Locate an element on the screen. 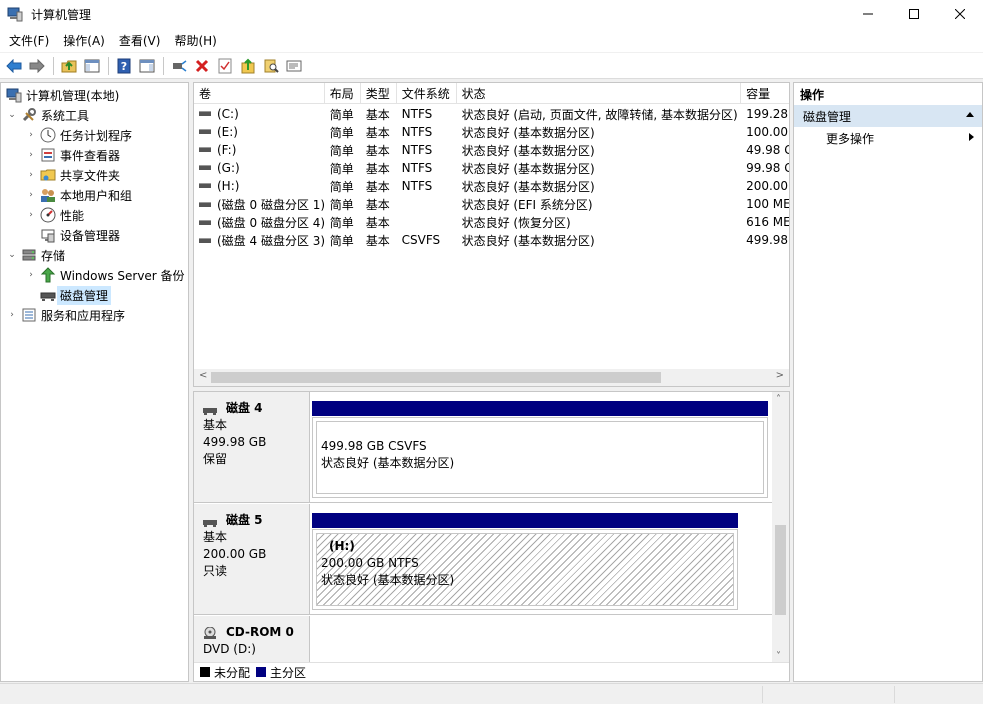 This screenshot has height=704, width=983. volume-row: (磁盘 0 磁盘分区 4) 简单 基本 状态良好 (恢复分区) 616 ME is located at coordinates (491, 222).